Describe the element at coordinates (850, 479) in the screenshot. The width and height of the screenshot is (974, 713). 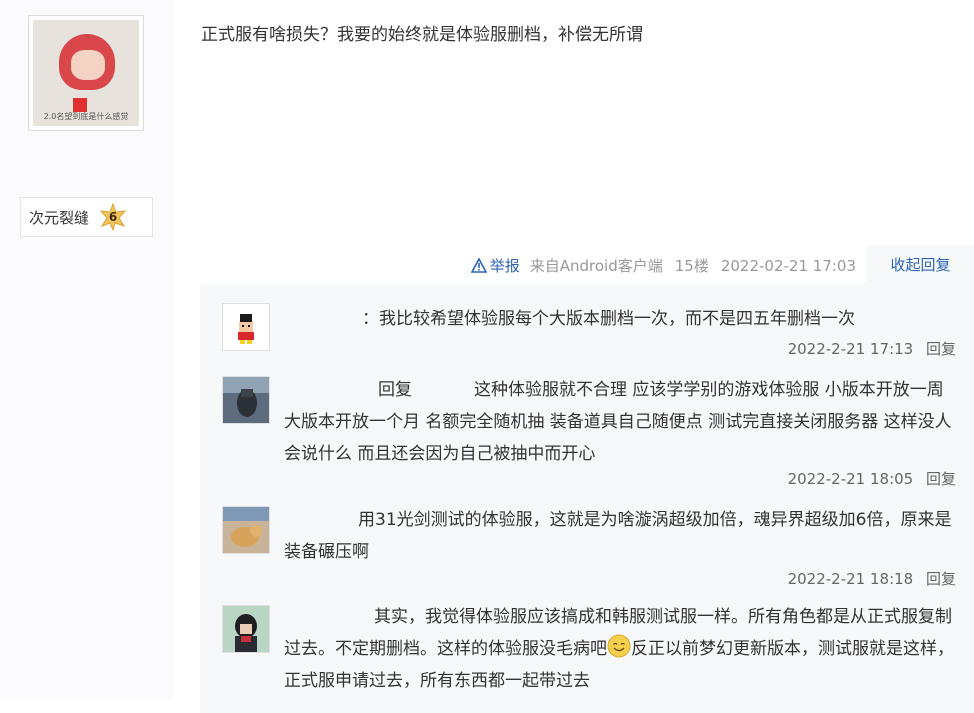
I see `reply-time: 2022-2-21 18:05` at that location.